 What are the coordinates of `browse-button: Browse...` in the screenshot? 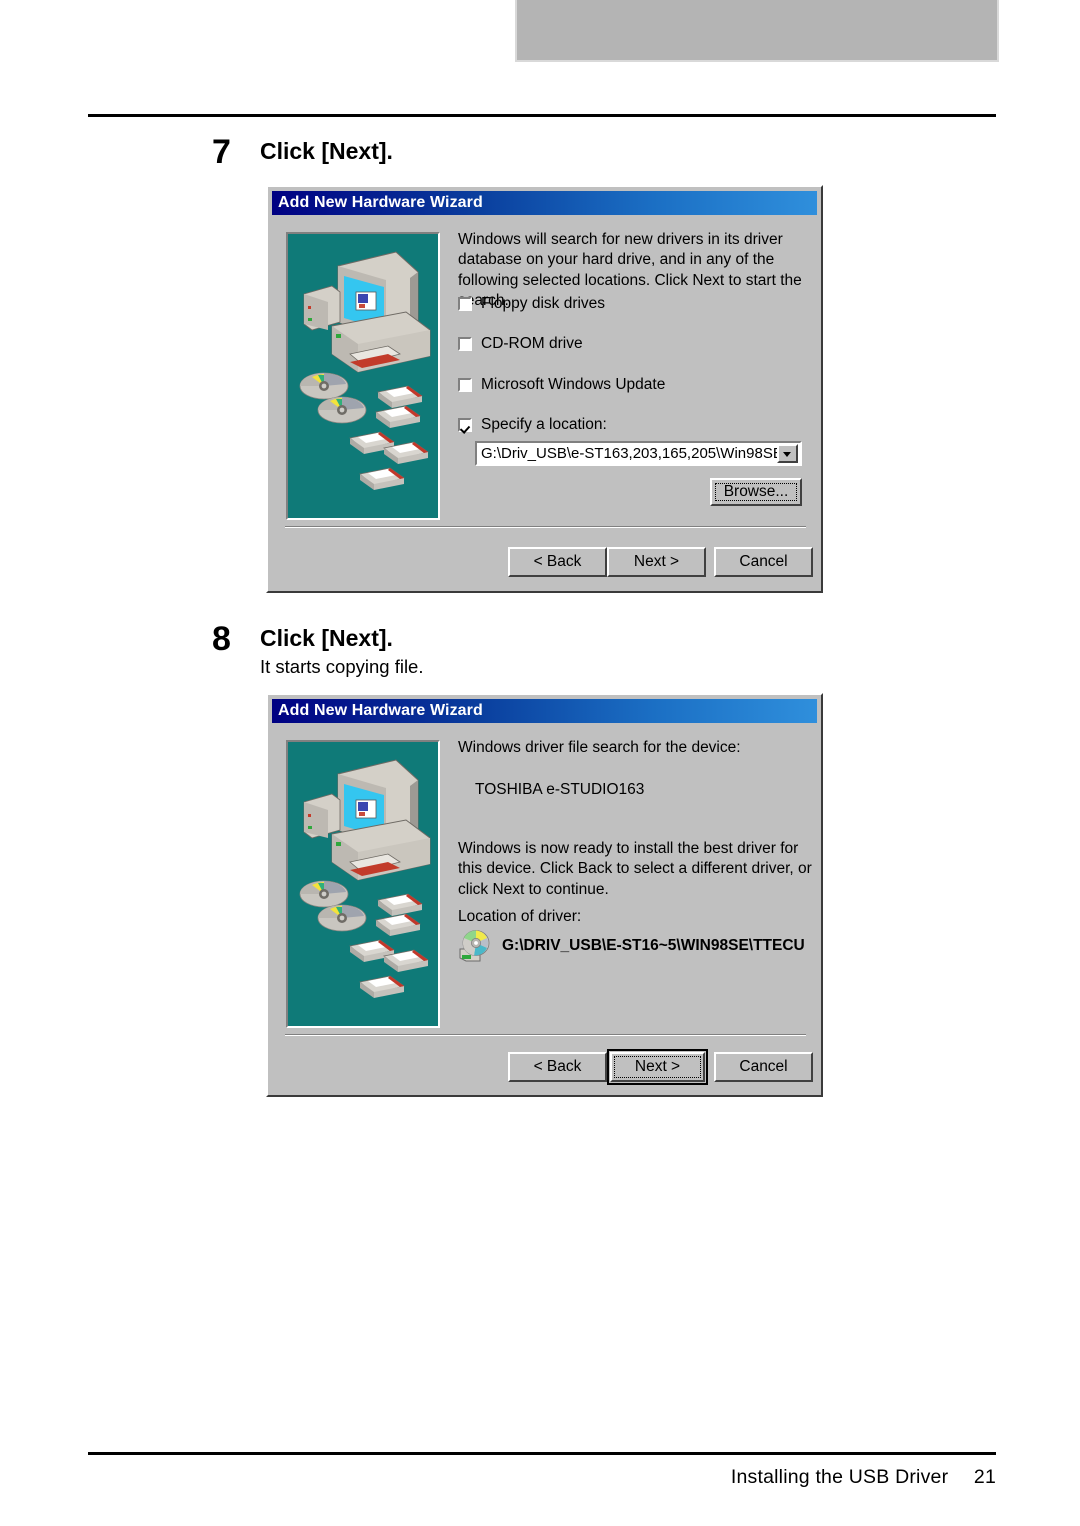 It's located at (756, 492).